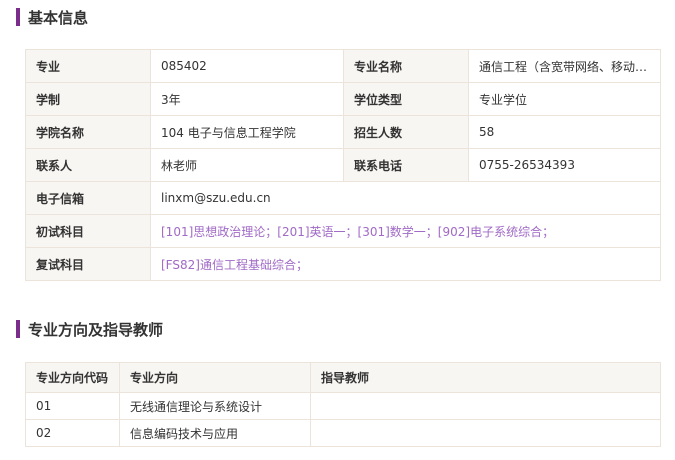 This screenshot has width=675, height=460. What do you see at coordinates (72, 406) in the screenshot?
I see `direction-code: 01` at bounding box center [72, 406].